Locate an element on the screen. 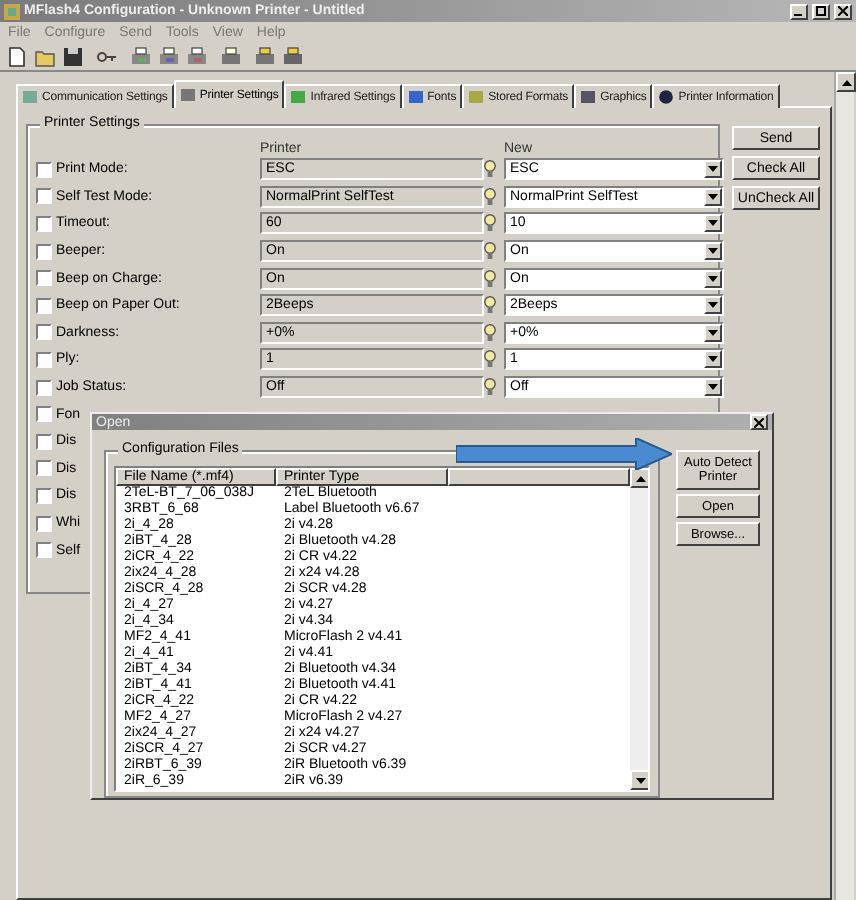 The height and width of the screenshot is (900, 856). maximize-button is located at coordinates (821, 11).